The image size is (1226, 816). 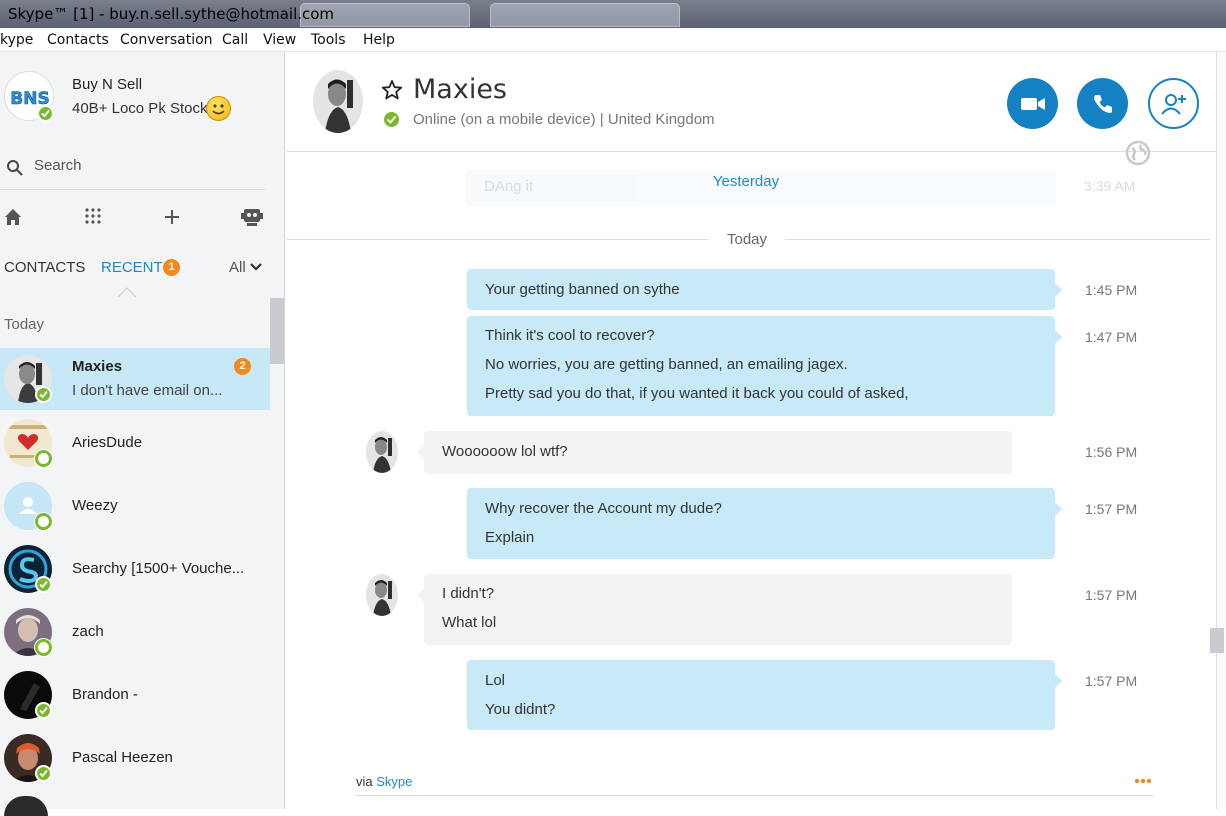 What do you see at coordinates (509, 186) in the screenshot?
I see `ghost-message-text: DAng it` at bounding box center [509, 186].